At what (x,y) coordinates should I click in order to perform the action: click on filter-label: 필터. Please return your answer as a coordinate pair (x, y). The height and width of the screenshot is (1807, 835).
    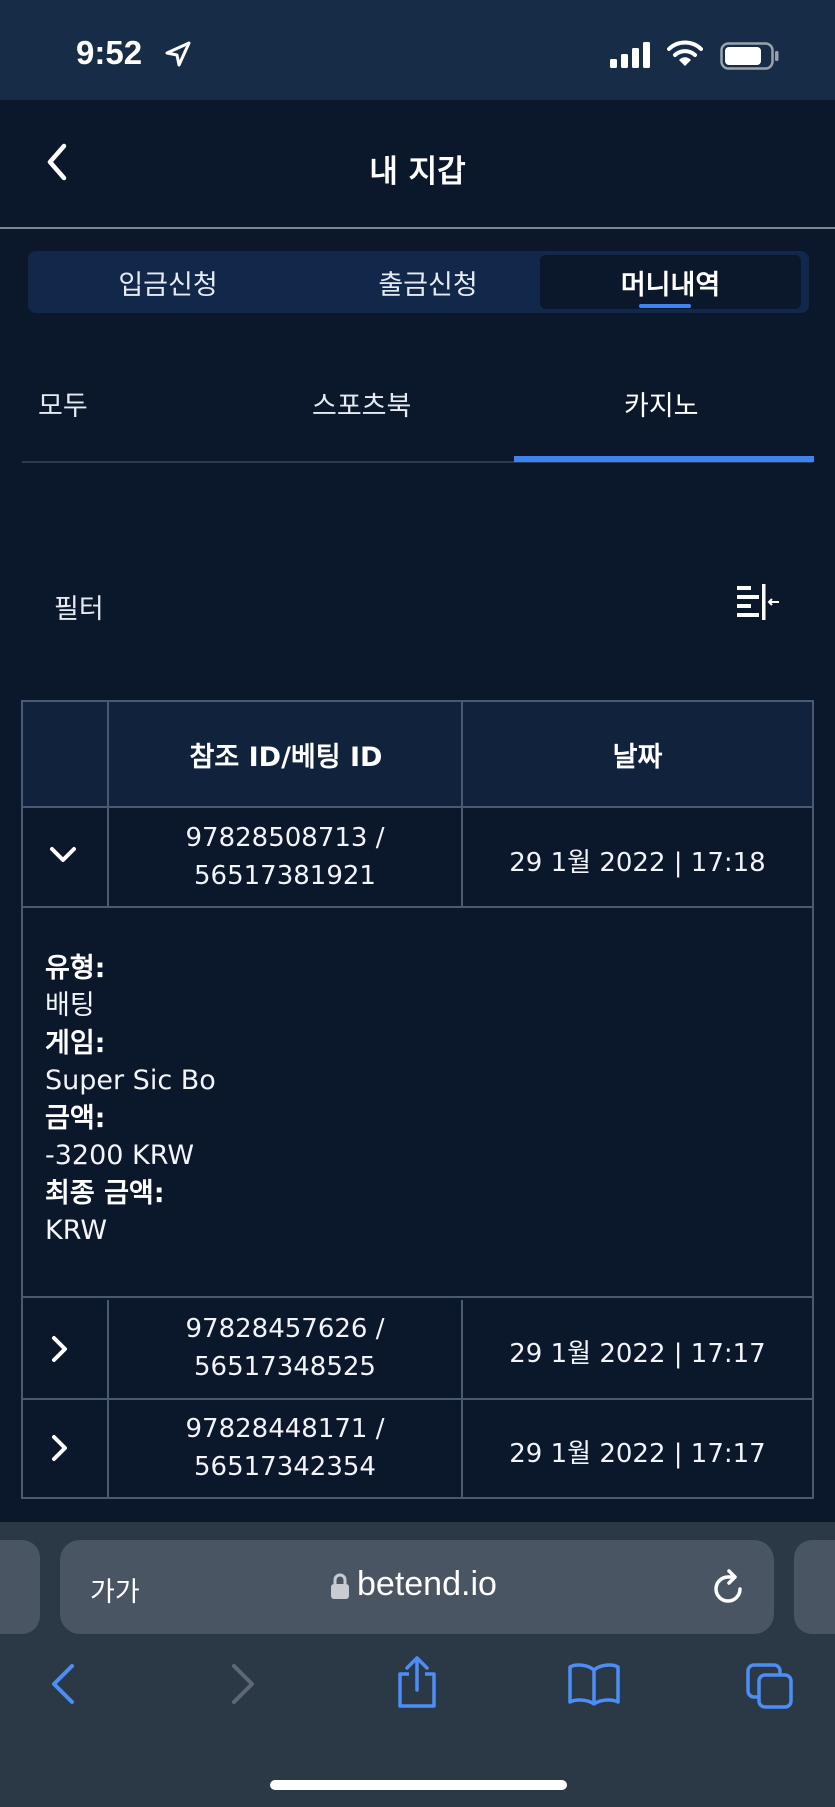
    Looking at the image, I should click on (79, 609).